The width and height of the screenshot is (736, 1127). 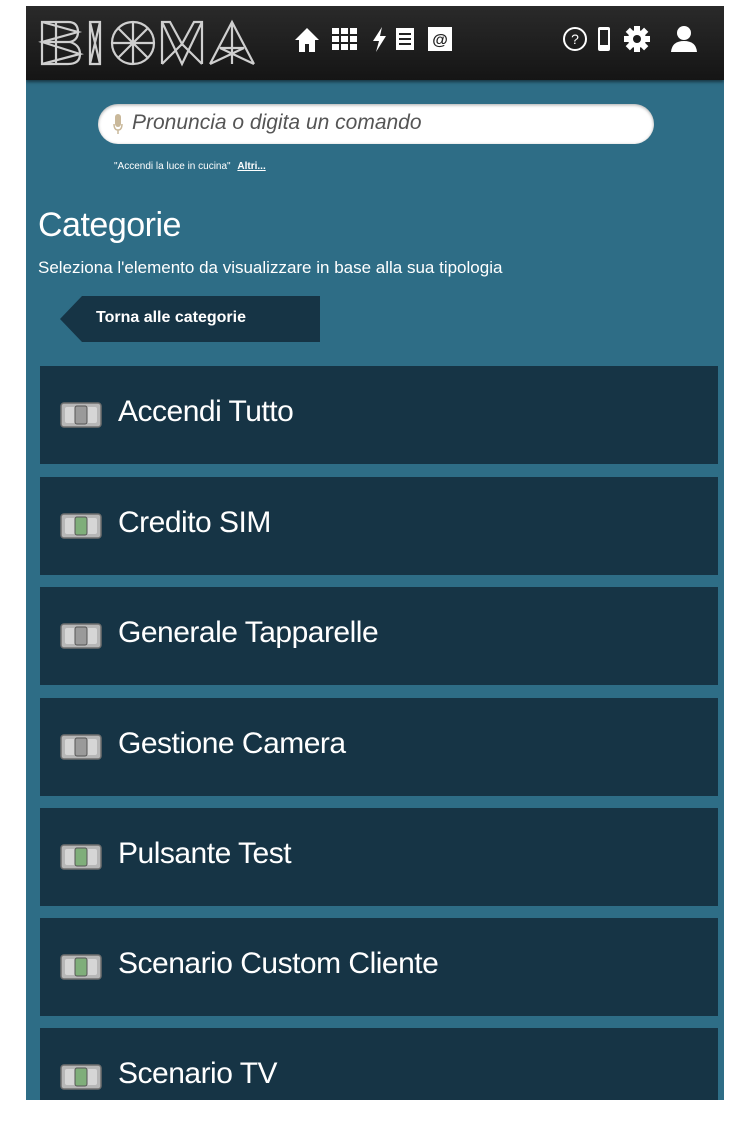 What do you see at coordinates (379, 41) in the screenshot?
I see `lightning-icon` at bounding box center [379, 41].